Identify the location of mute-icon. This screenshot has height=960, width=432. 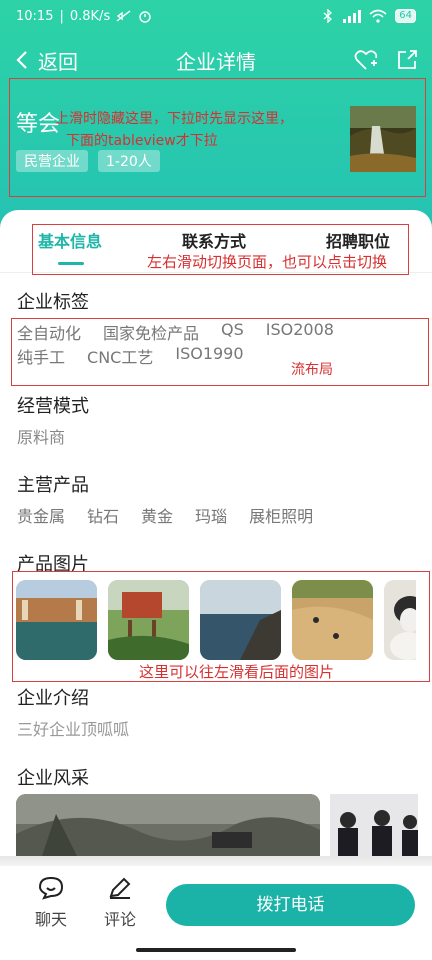
(123, 16).